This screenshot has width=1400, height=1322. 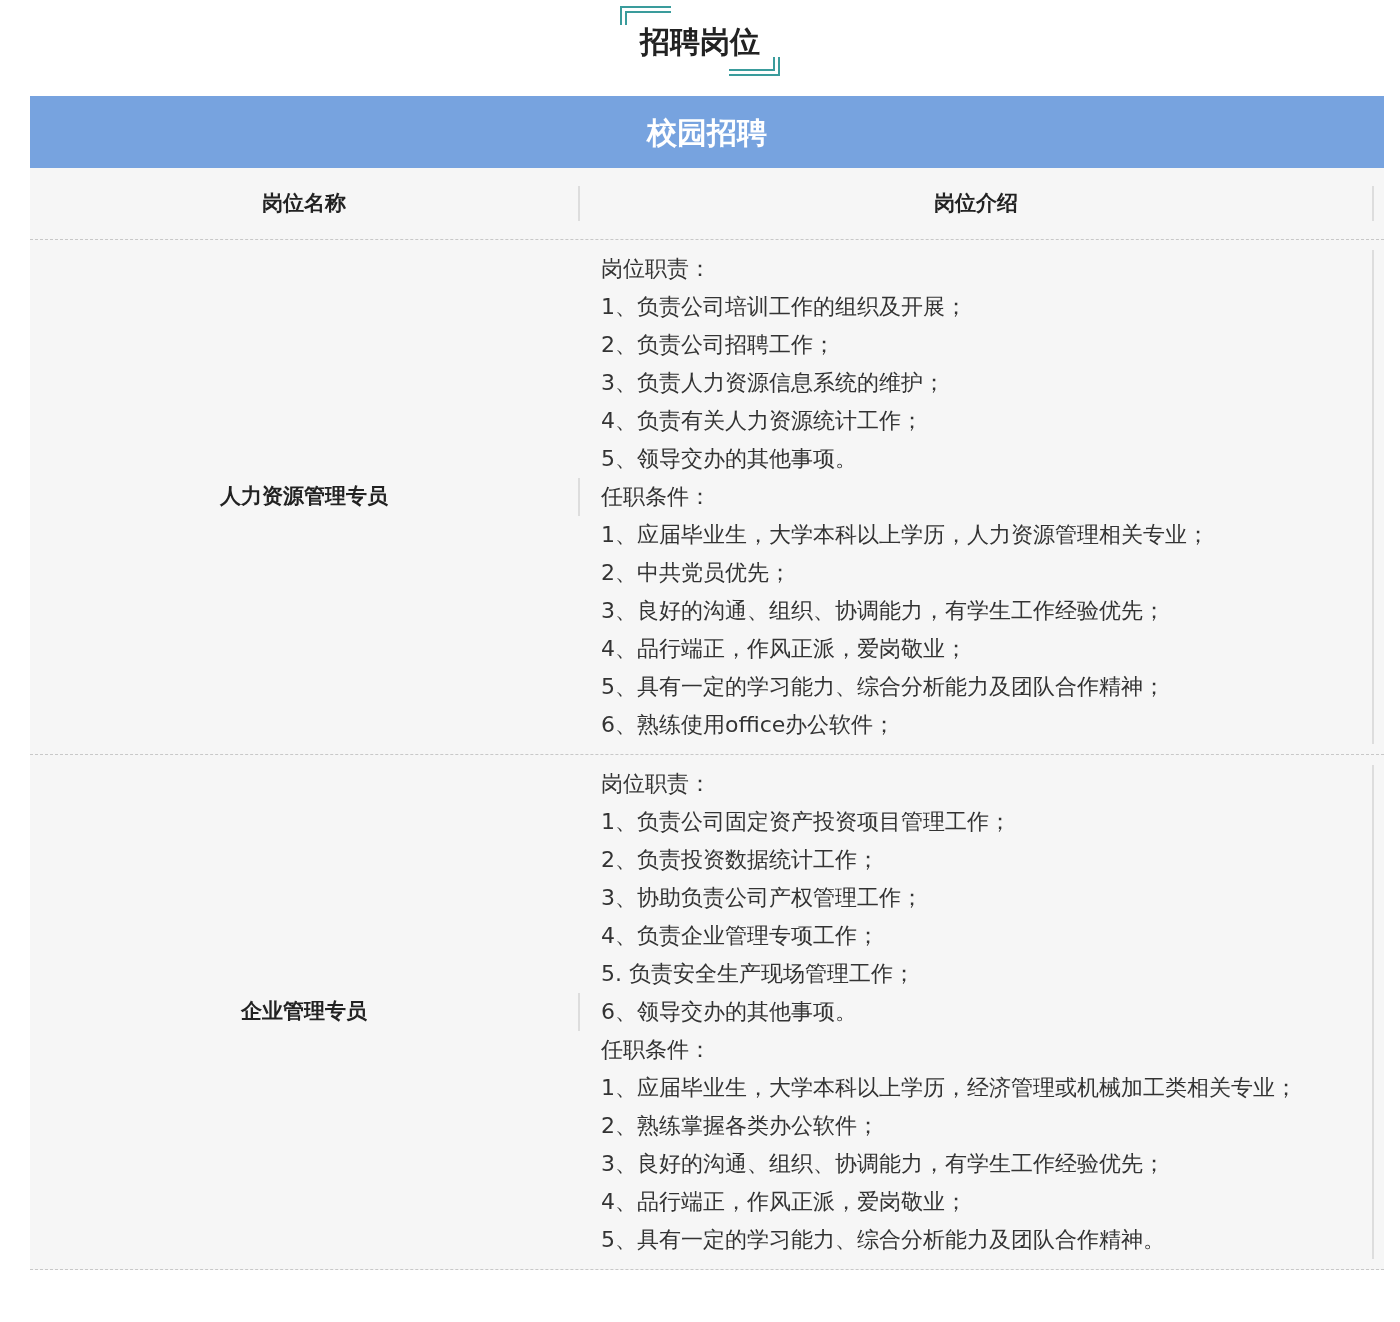 I want to click on description-line: 5、领导交办的其他事项。, so click(x=729, y=459).